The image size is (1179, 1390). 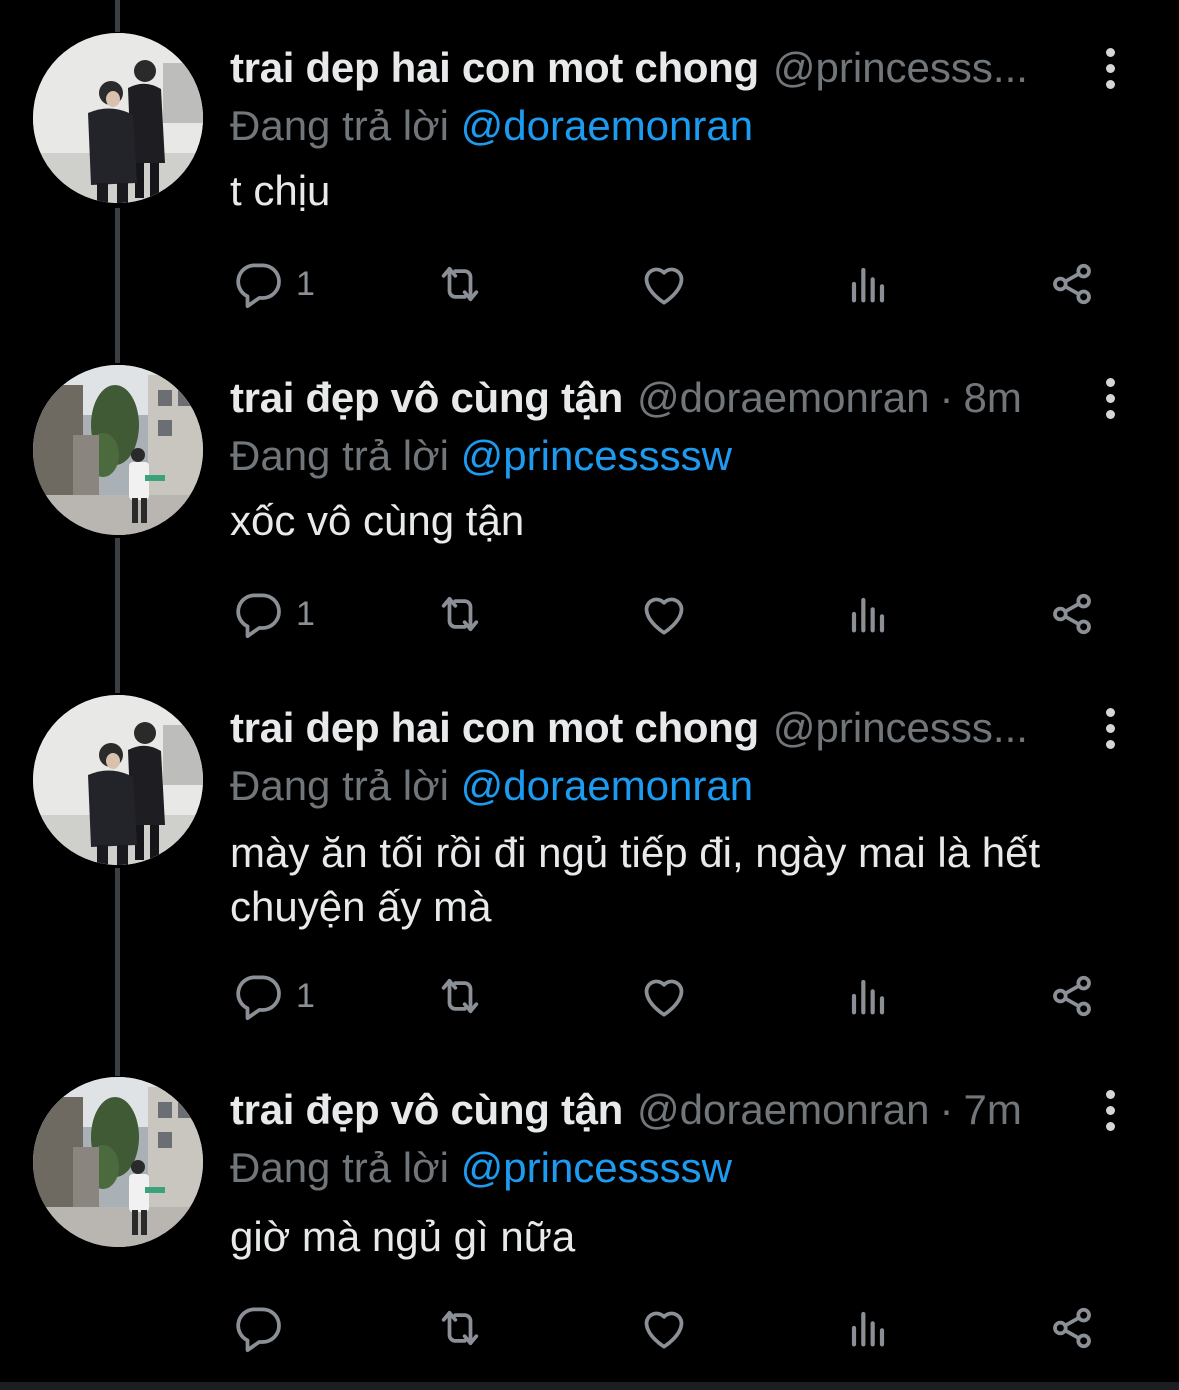 I want to click on tweet-actions, so click(x=670, y=1328).